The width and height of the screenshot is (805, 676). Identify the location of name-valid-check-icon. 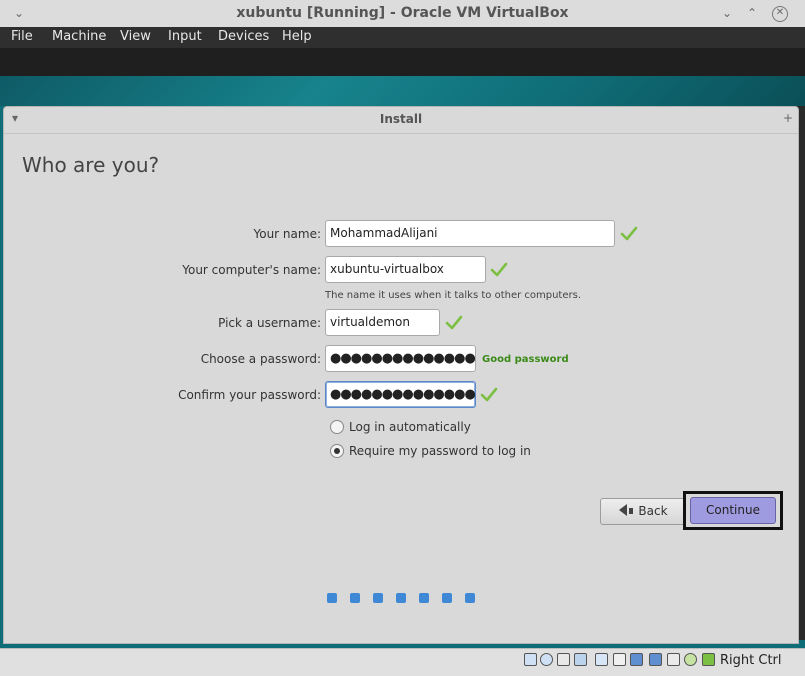
(629, 233).